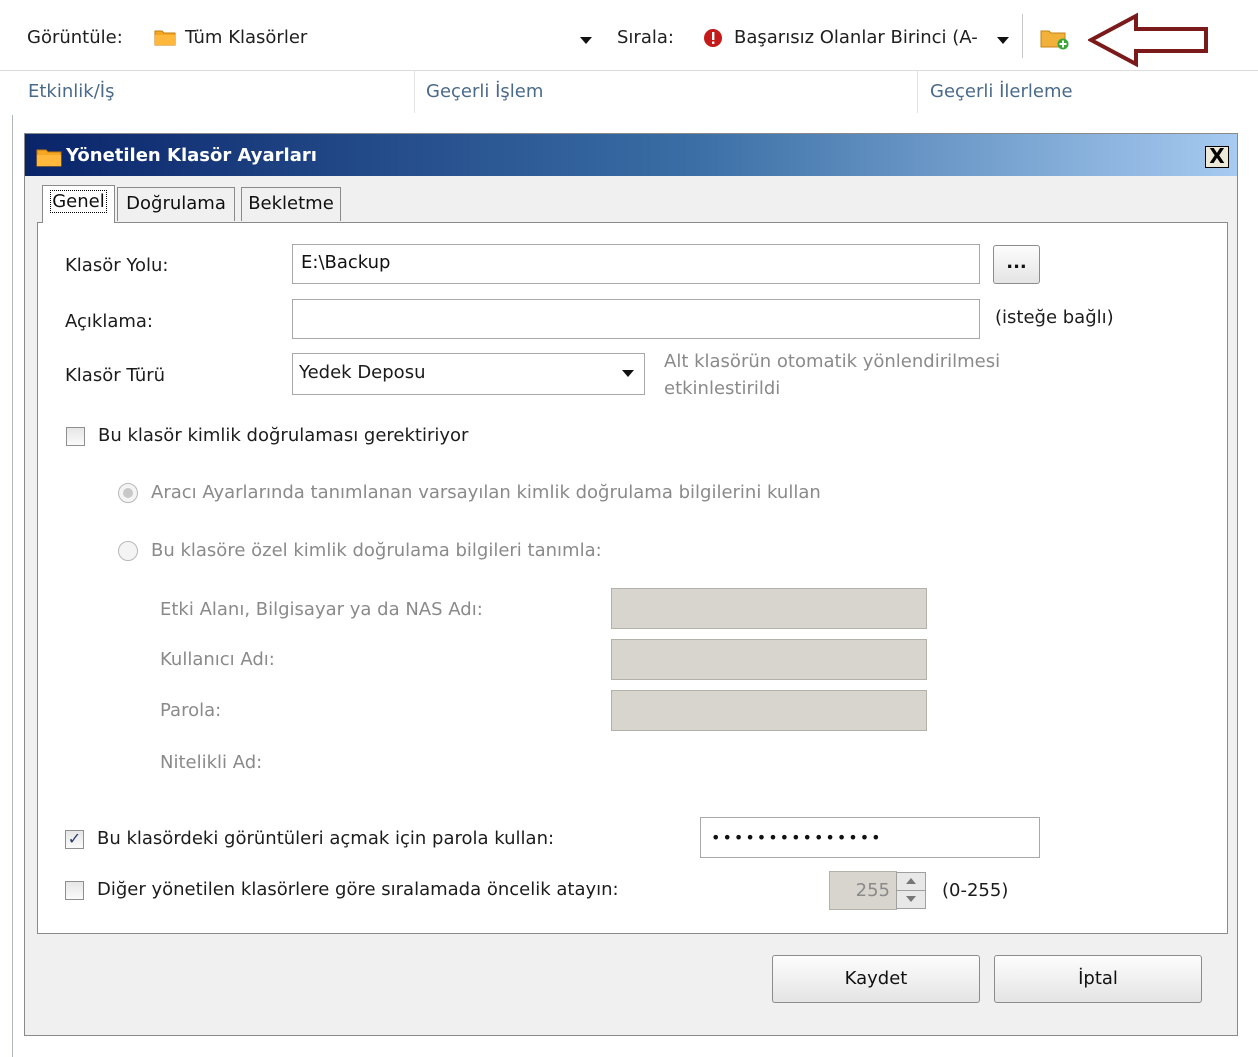 This screenshot has height=1057, width=1258. What do you see at coordinates (362, 372) in the screenshot?
I see `folder-type-value: Yedek Deposu` at bounding box center [362, 372].